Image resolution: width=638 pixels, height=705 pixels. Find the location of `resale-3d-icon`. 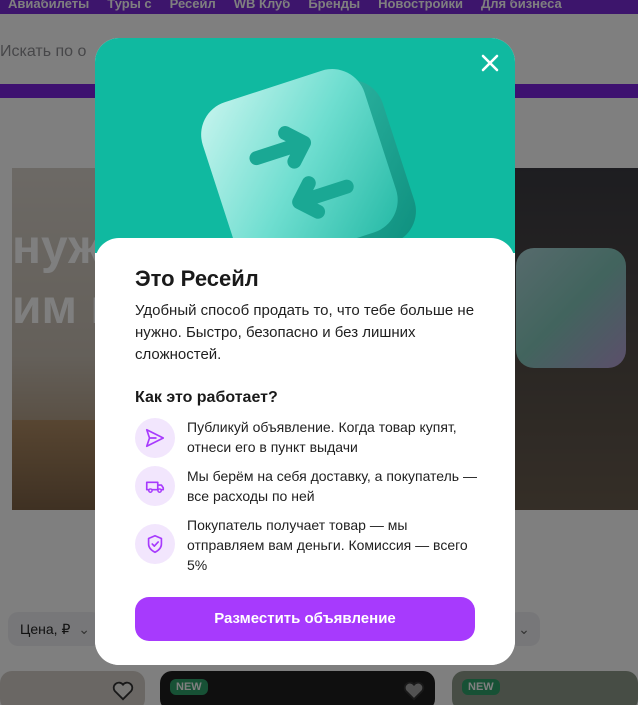

resale-3d-icon is located at coordinates (308, 161).